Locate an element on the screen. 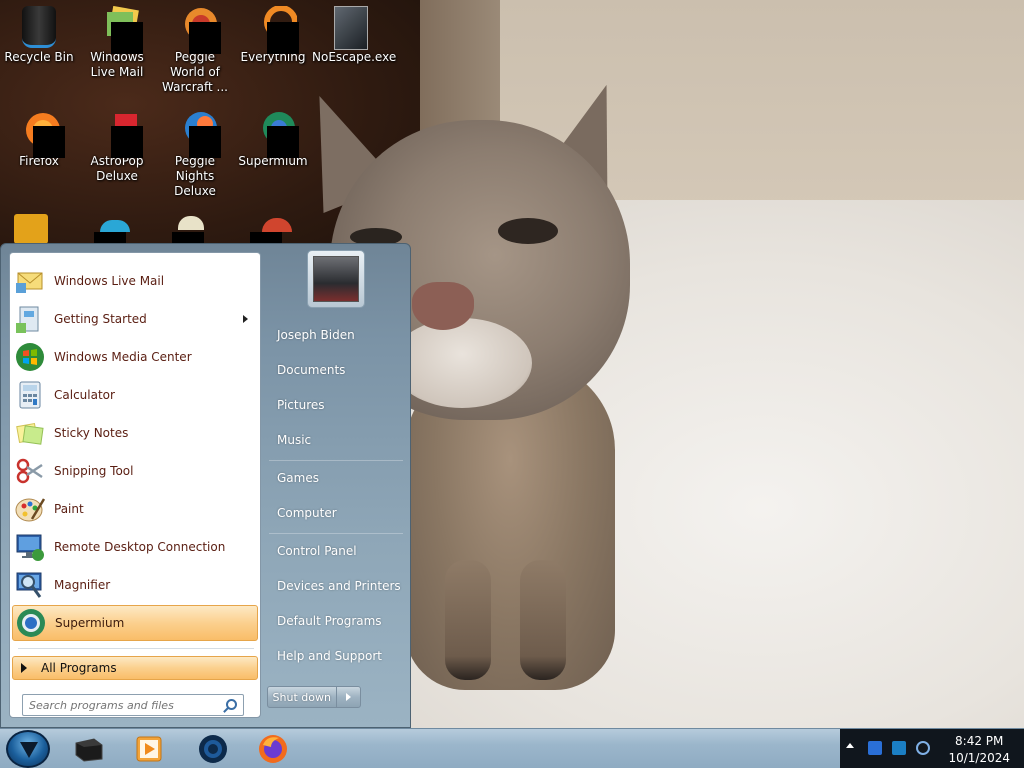 The height and width of the screenshot is (768, 1024). action-center-icon is located at coordinates (899, 748).